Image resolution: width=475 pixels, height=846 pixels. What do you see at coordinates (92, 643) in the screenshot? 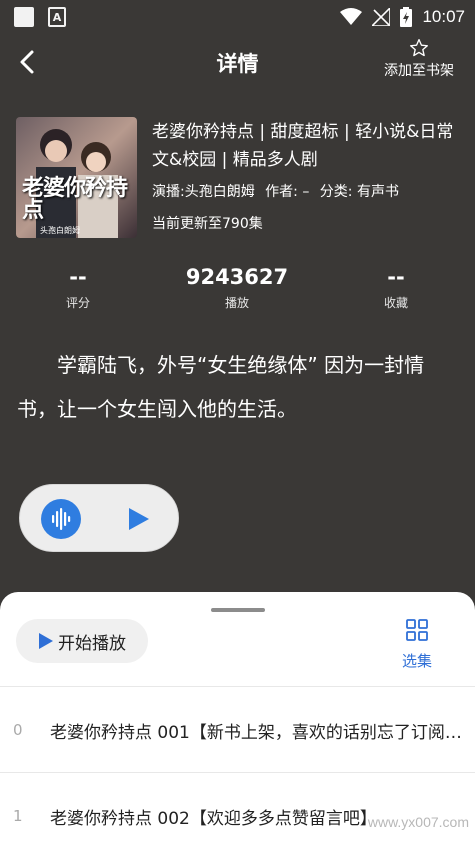
I see `start-play-label: 开始播放` at bounding box center [92, 643].